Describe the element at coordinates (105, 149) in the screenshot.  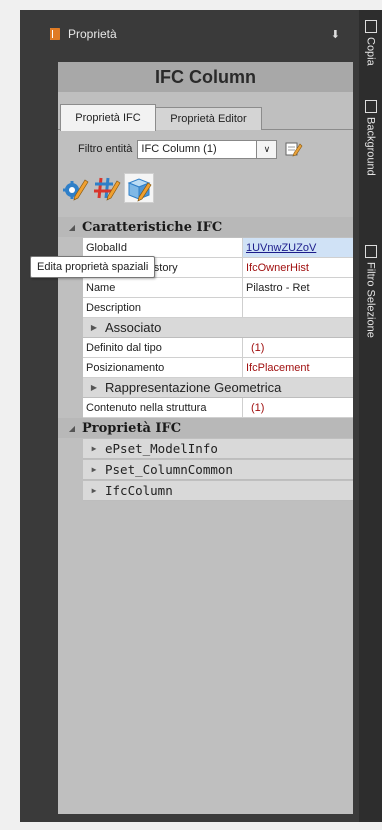
I see `filter-label: Filtro entità` at that location.